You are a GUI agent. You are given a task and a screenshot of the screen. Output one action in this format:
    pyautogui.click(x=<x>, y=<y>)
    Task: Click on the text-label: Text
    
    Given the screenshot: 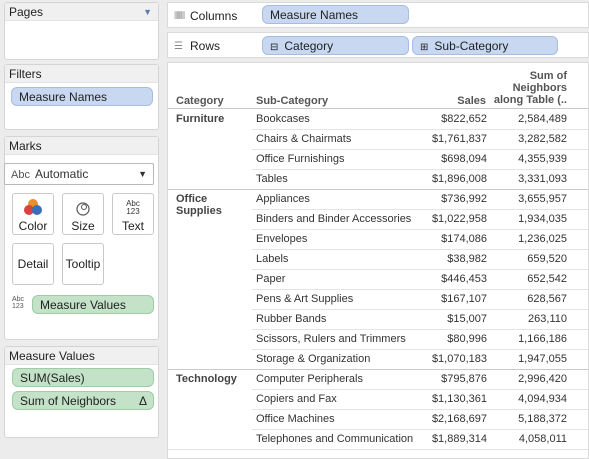 What is the action you would take?
    pyautogui.click(x=132, y=226)
    